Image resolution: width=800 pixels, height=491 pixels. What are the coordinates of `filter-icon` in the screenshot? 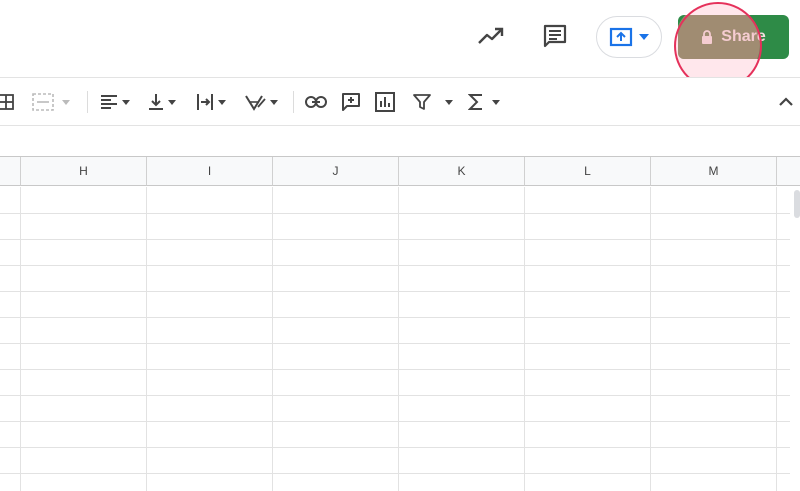 It's located at (422, 102).